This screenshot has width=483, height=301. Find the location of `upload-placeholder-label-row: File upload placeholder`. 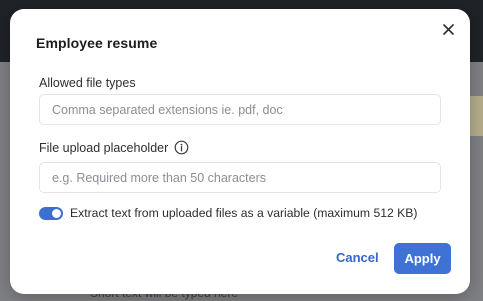

upload-placeholder-label-row: File upload placeholder is located at coordinates (114, 147).